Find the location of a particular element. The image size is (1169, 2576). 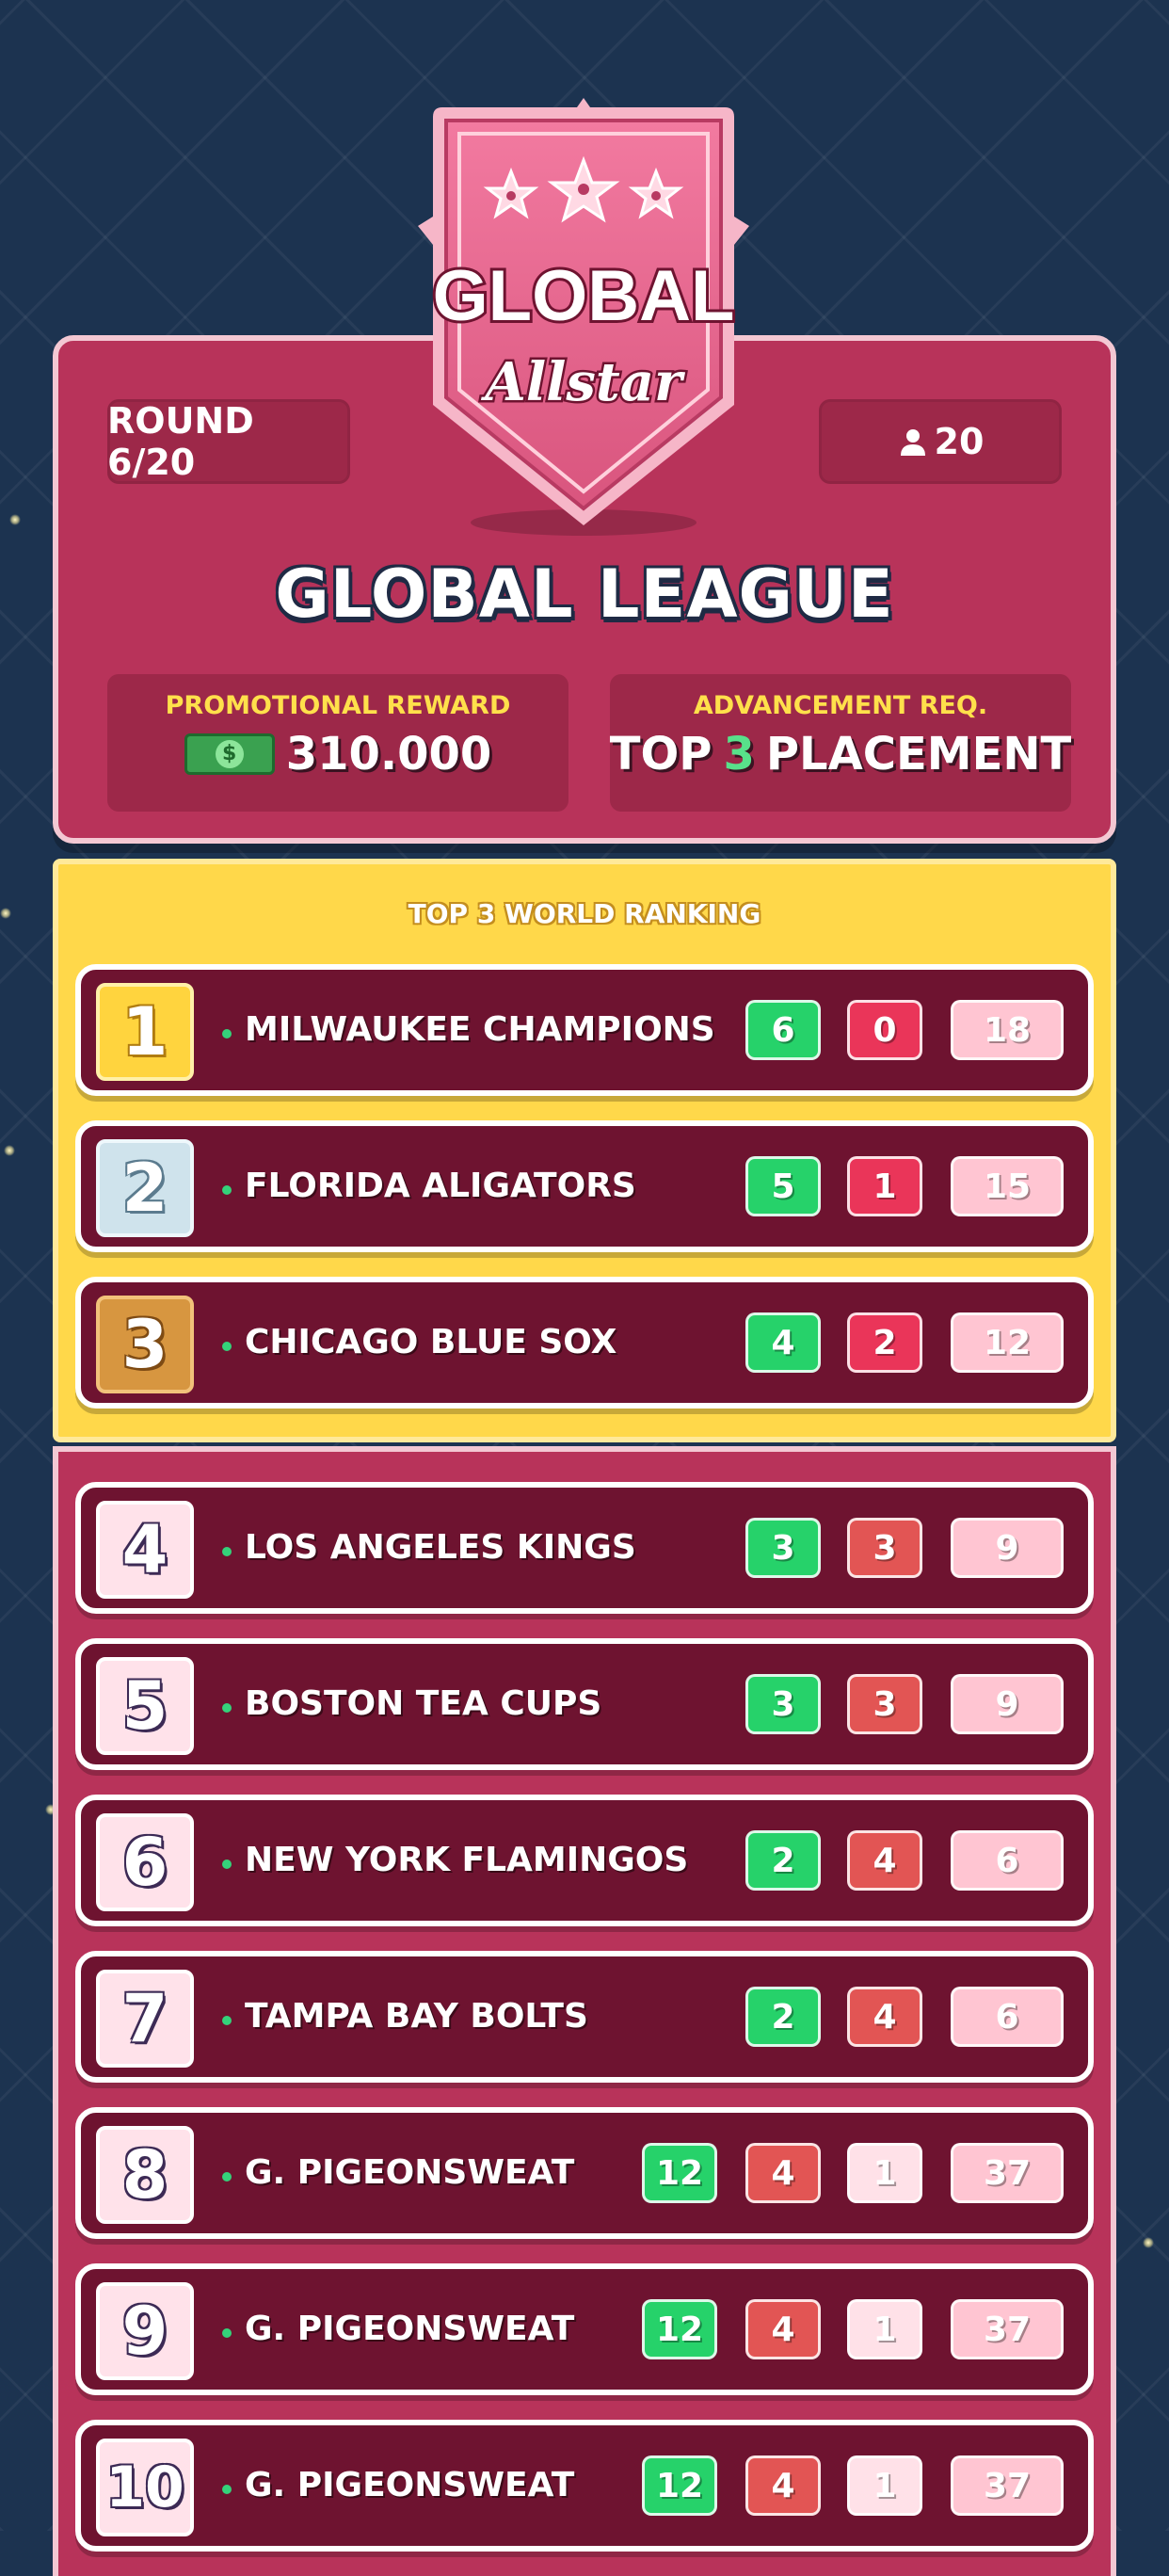

rank-badge: 6 is located at coordinates (145, 1862).